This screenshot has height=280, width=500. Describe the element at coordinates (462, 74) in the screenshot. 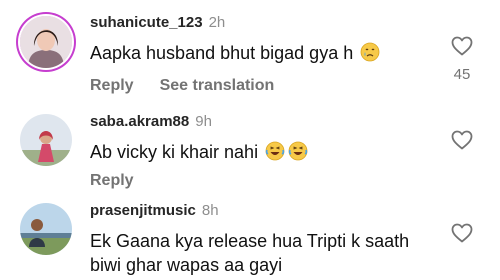

I see `like-count: 45` at that location.